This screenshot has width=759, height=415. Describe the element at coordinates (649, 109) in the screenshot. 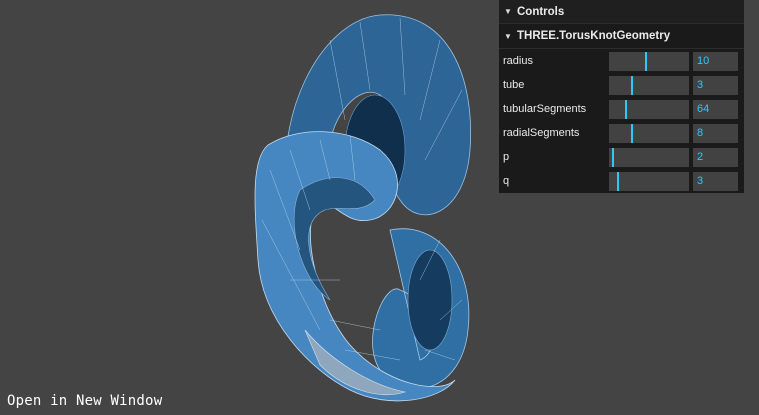

I see `tubular-segments-slider` at that location.